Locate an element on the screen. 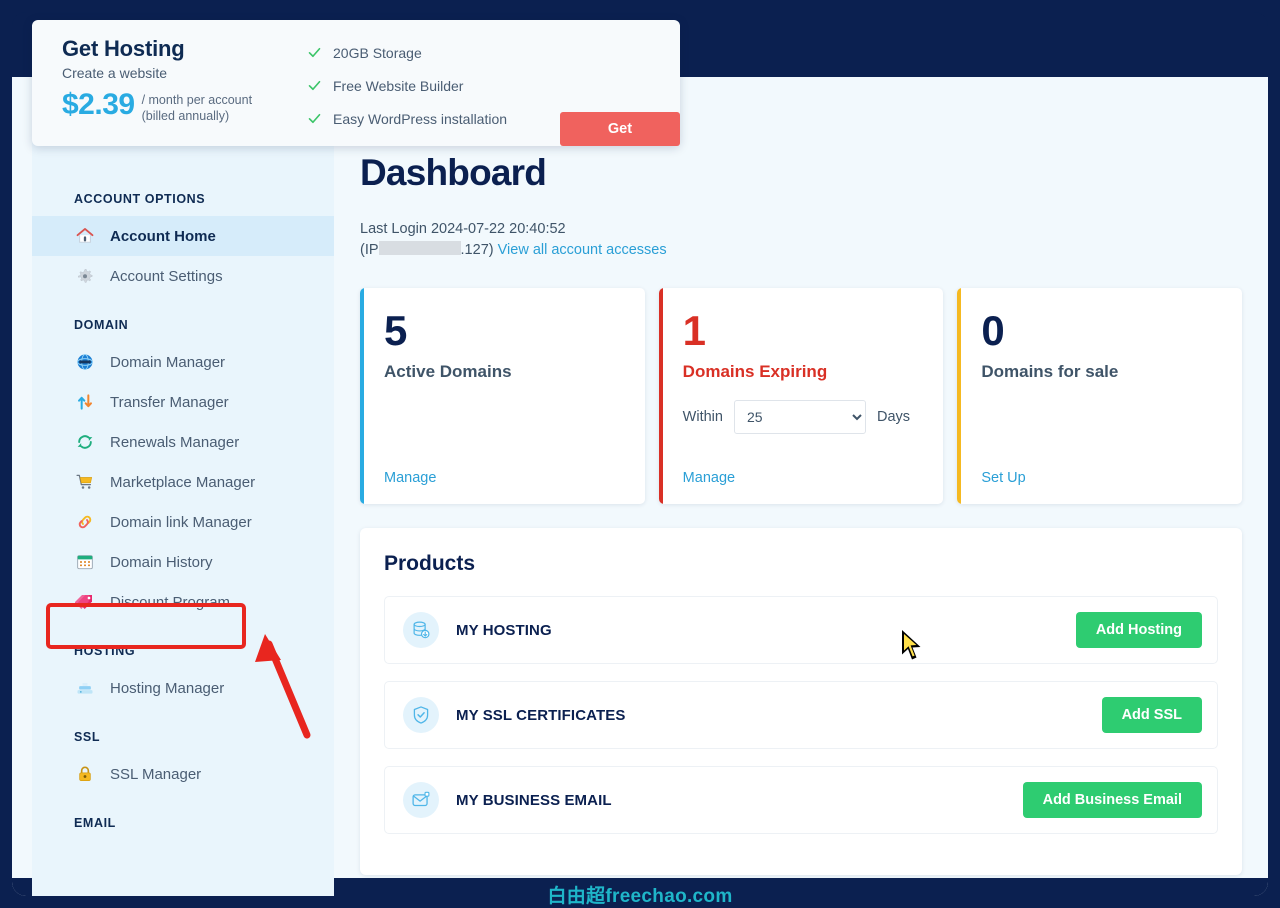 The width and height of the screenshot is (1280, 908). sidebar-group-hosting: HOSTING is located at coordinates (105, 651).